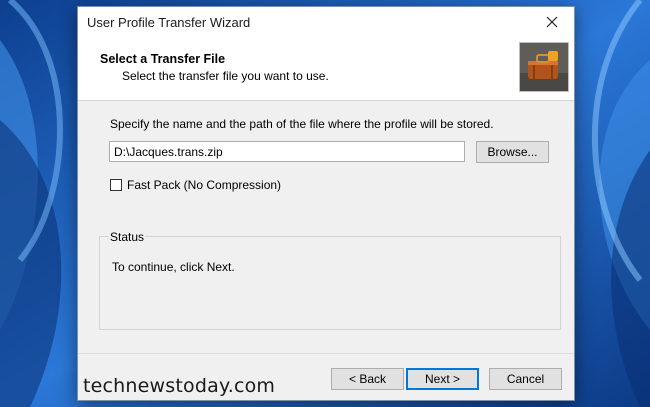  Describe the element at coordinates (525, 379) in the screenshot. I see `cancel-button: Cancel` at that location.